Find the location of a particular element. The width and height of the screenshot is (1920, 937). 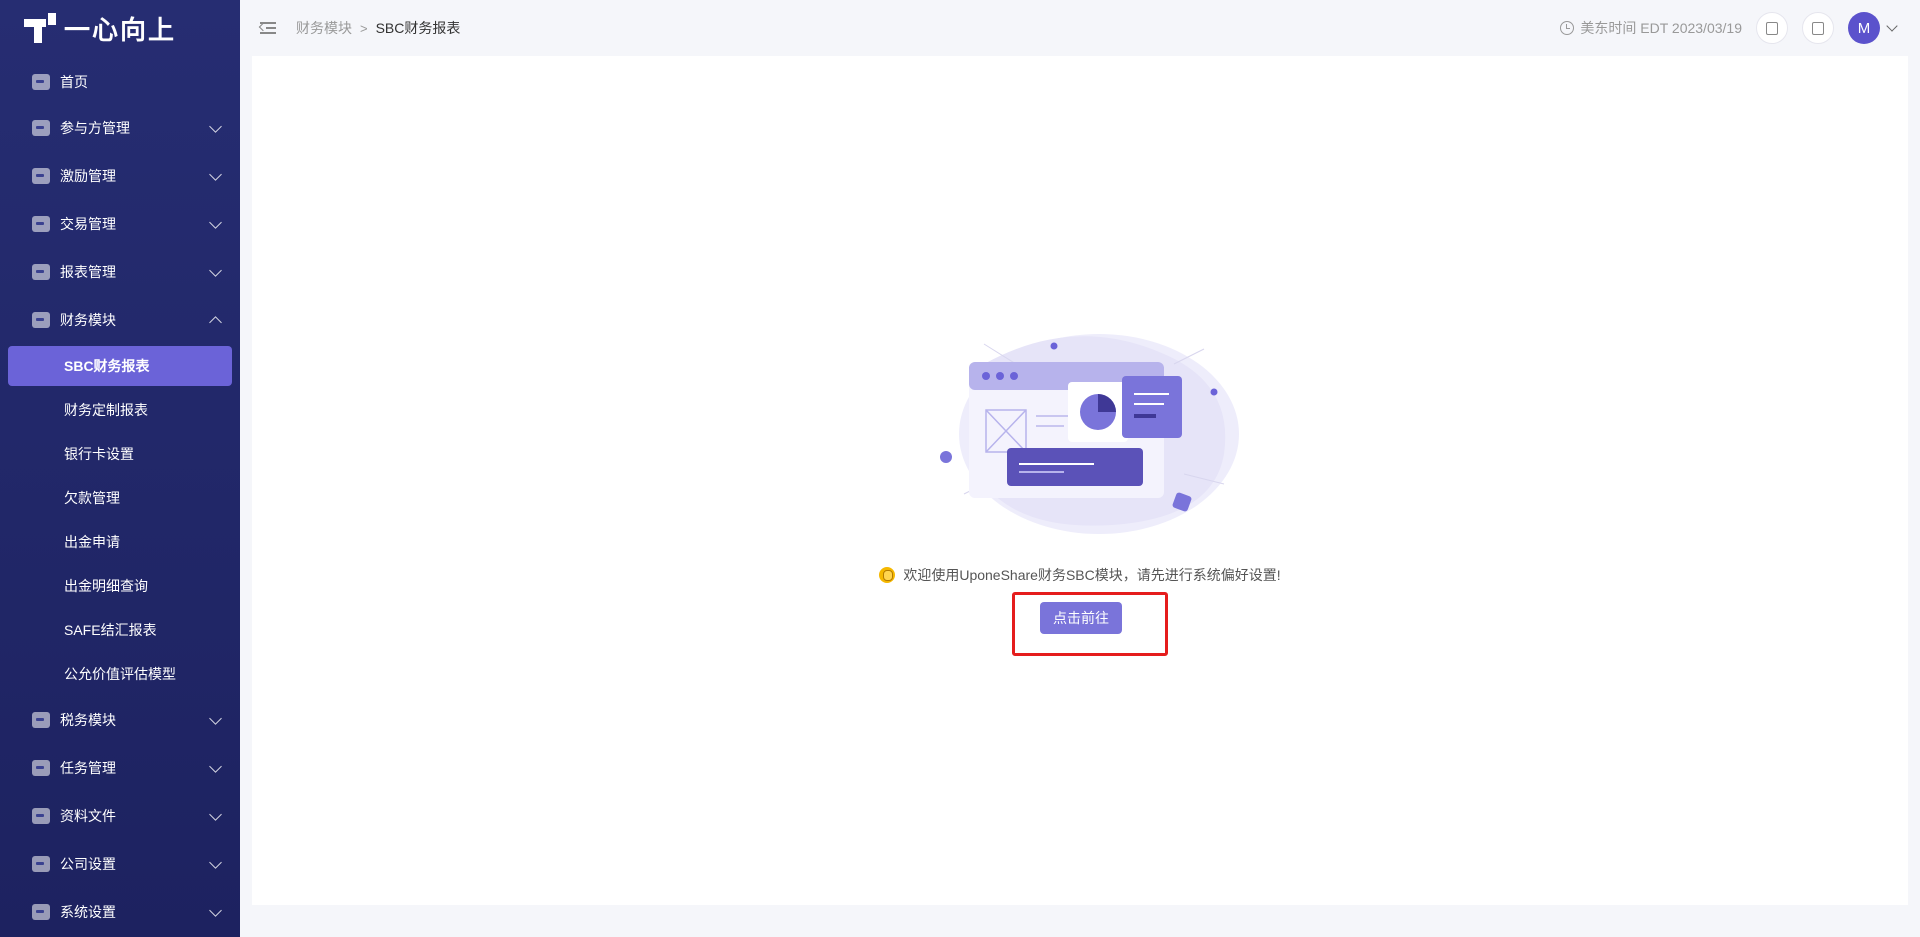

task-button is located at coordinates (1772, 28).